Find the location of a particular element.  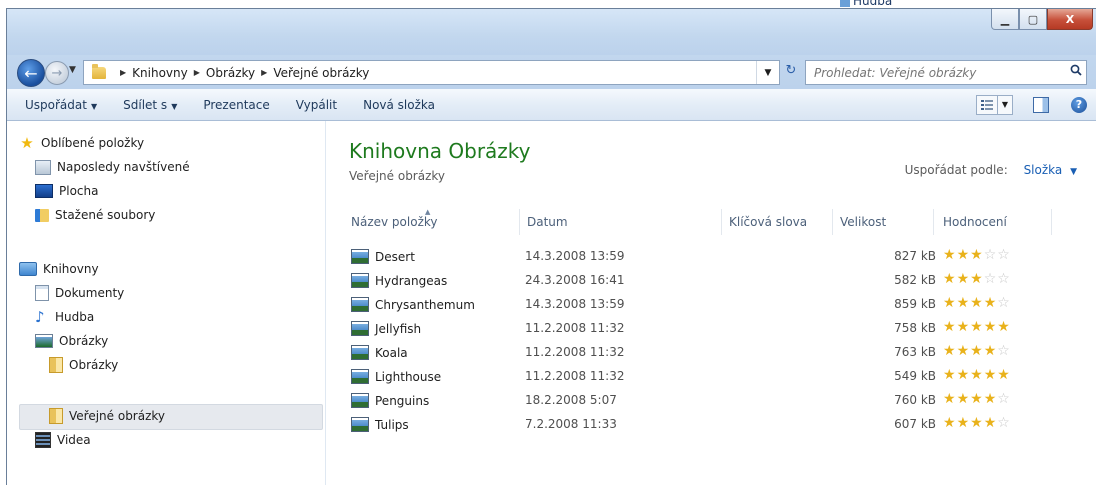

table-row: Tulips 7.2.2008 11:33 607 kB ★★★★☆ is located at coordinates (700, 425).